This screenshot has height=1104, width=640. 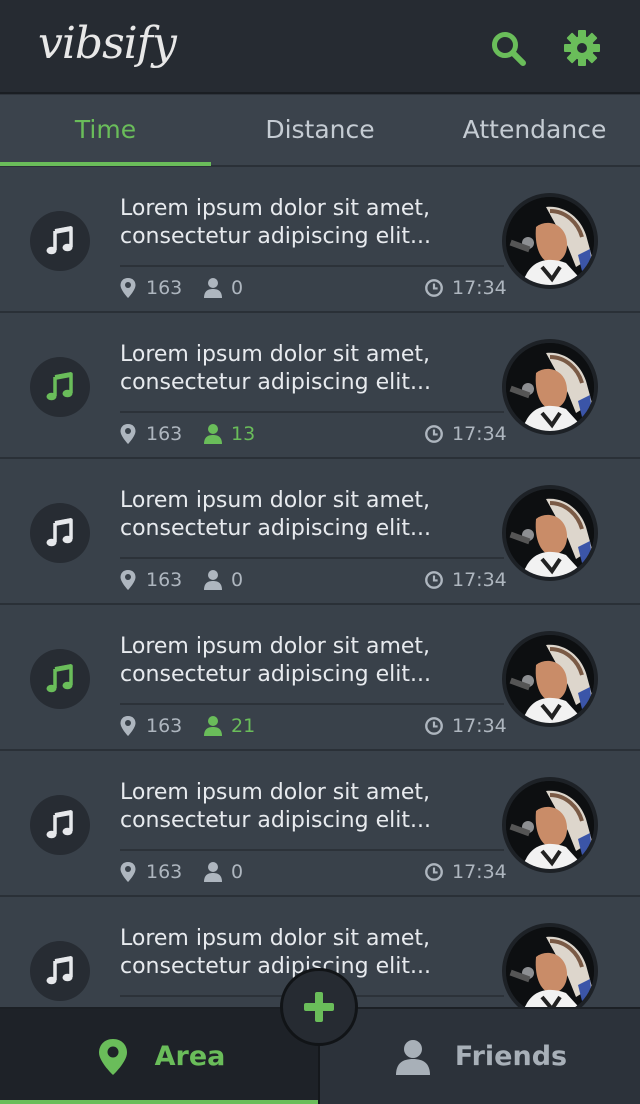 What do you see at coordinates (320, 130) in the screenshot?
I see `tab-distance: Distance` at bounding box center [320, 130].